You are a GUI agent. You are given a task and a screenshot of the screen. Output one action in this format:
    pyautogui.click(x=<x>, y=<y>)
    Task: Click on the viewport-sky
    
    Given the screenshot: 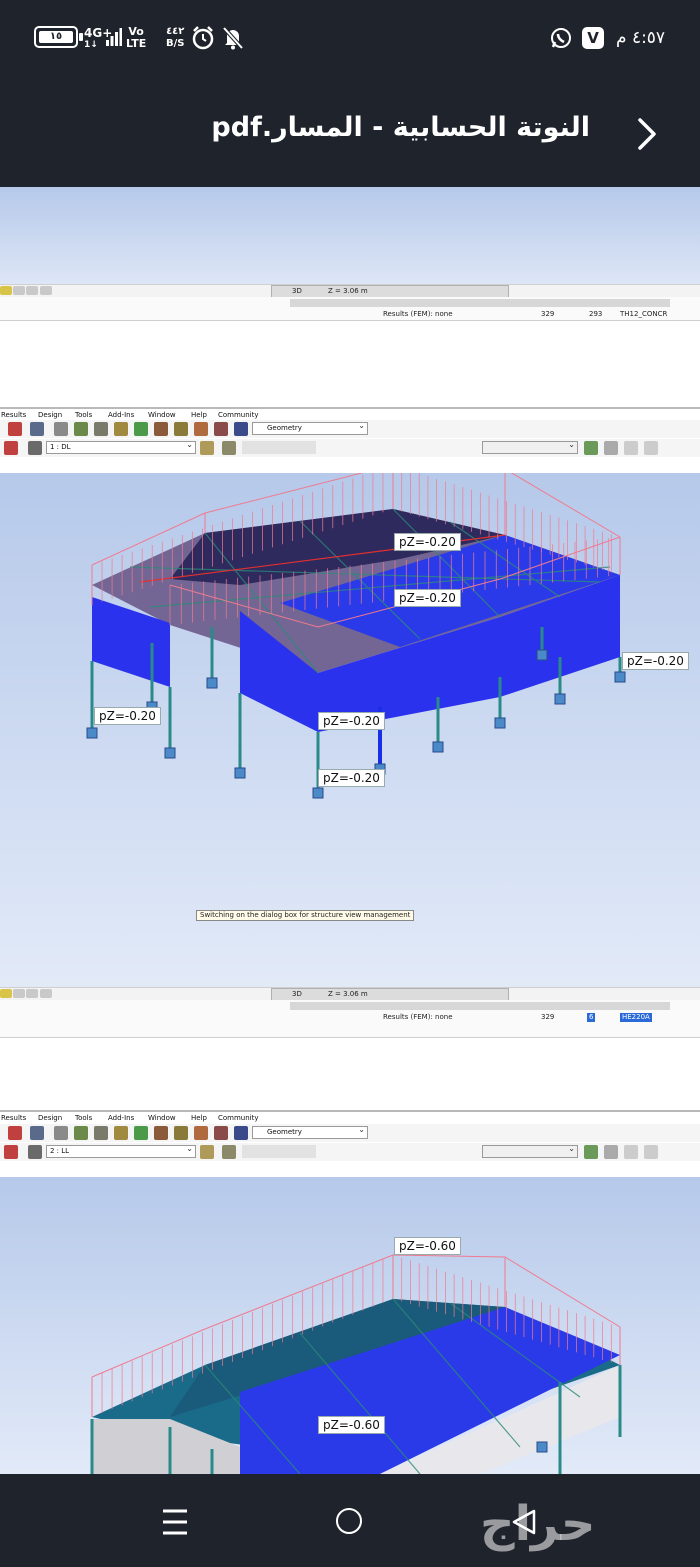 What is the action you would take?
    pyautogui.click(x=350, y=242)
    